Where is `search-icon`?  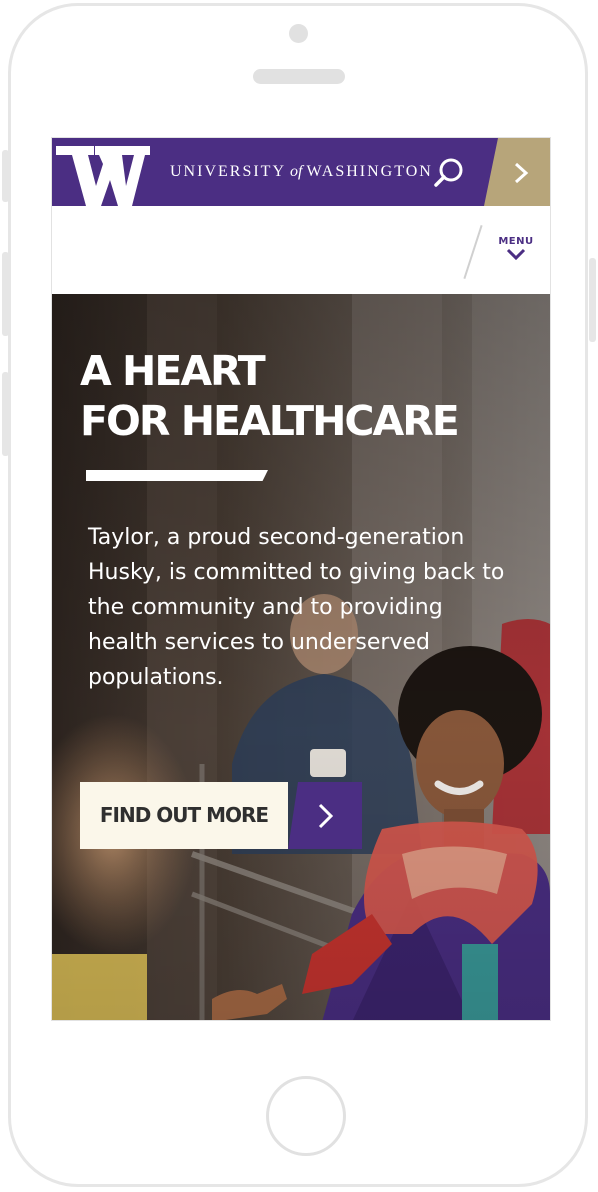 search-icon is located at coordinates (448, 172).